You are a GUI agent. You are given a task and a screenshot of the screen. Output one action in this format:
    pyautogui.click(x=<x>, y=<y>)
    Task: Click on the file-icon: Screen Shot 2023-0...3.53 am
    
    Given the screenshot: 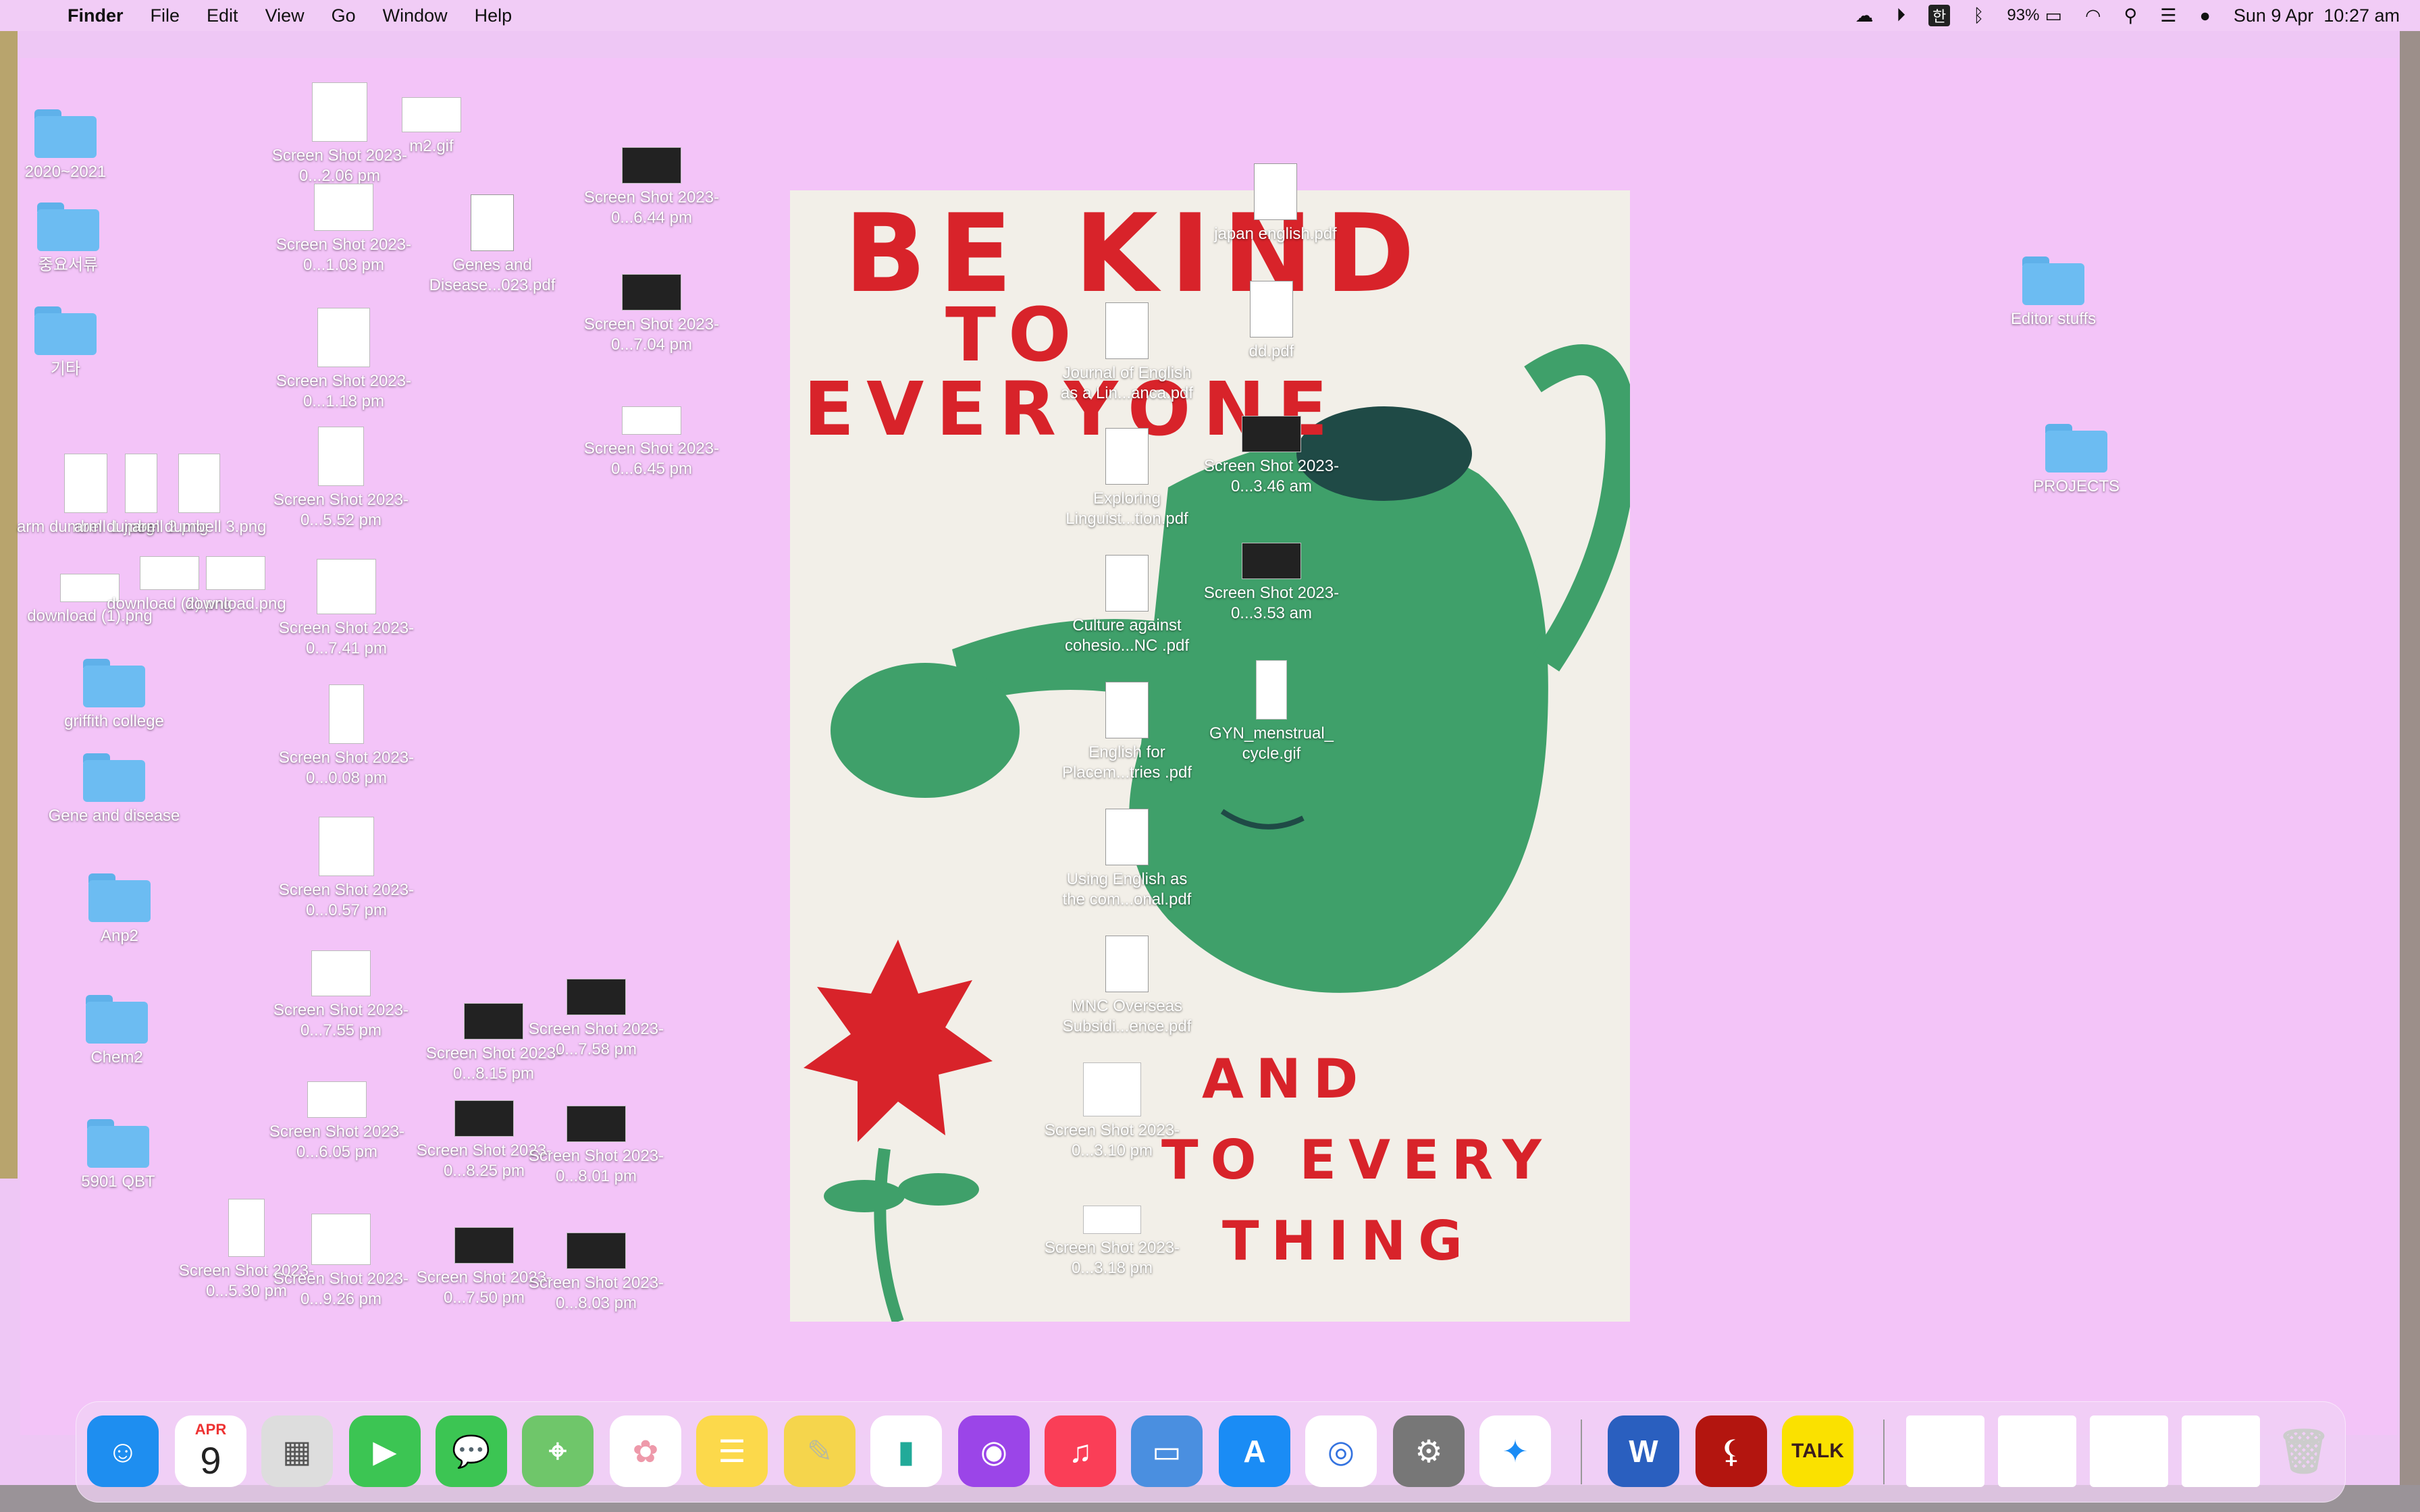 What is the action you would take?
    pyautogui.click(x=1271, y=583)
    